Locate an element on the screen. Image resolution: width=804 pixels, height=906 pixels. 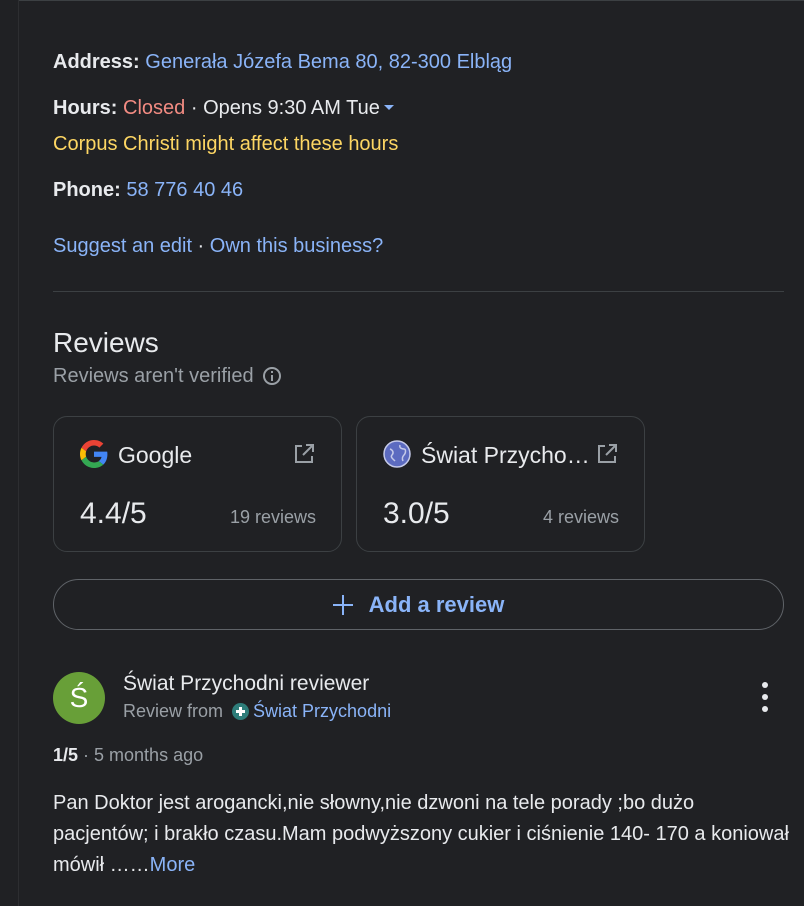
review-source-link: Świat Przychodni is located at coordinates (322, 711).